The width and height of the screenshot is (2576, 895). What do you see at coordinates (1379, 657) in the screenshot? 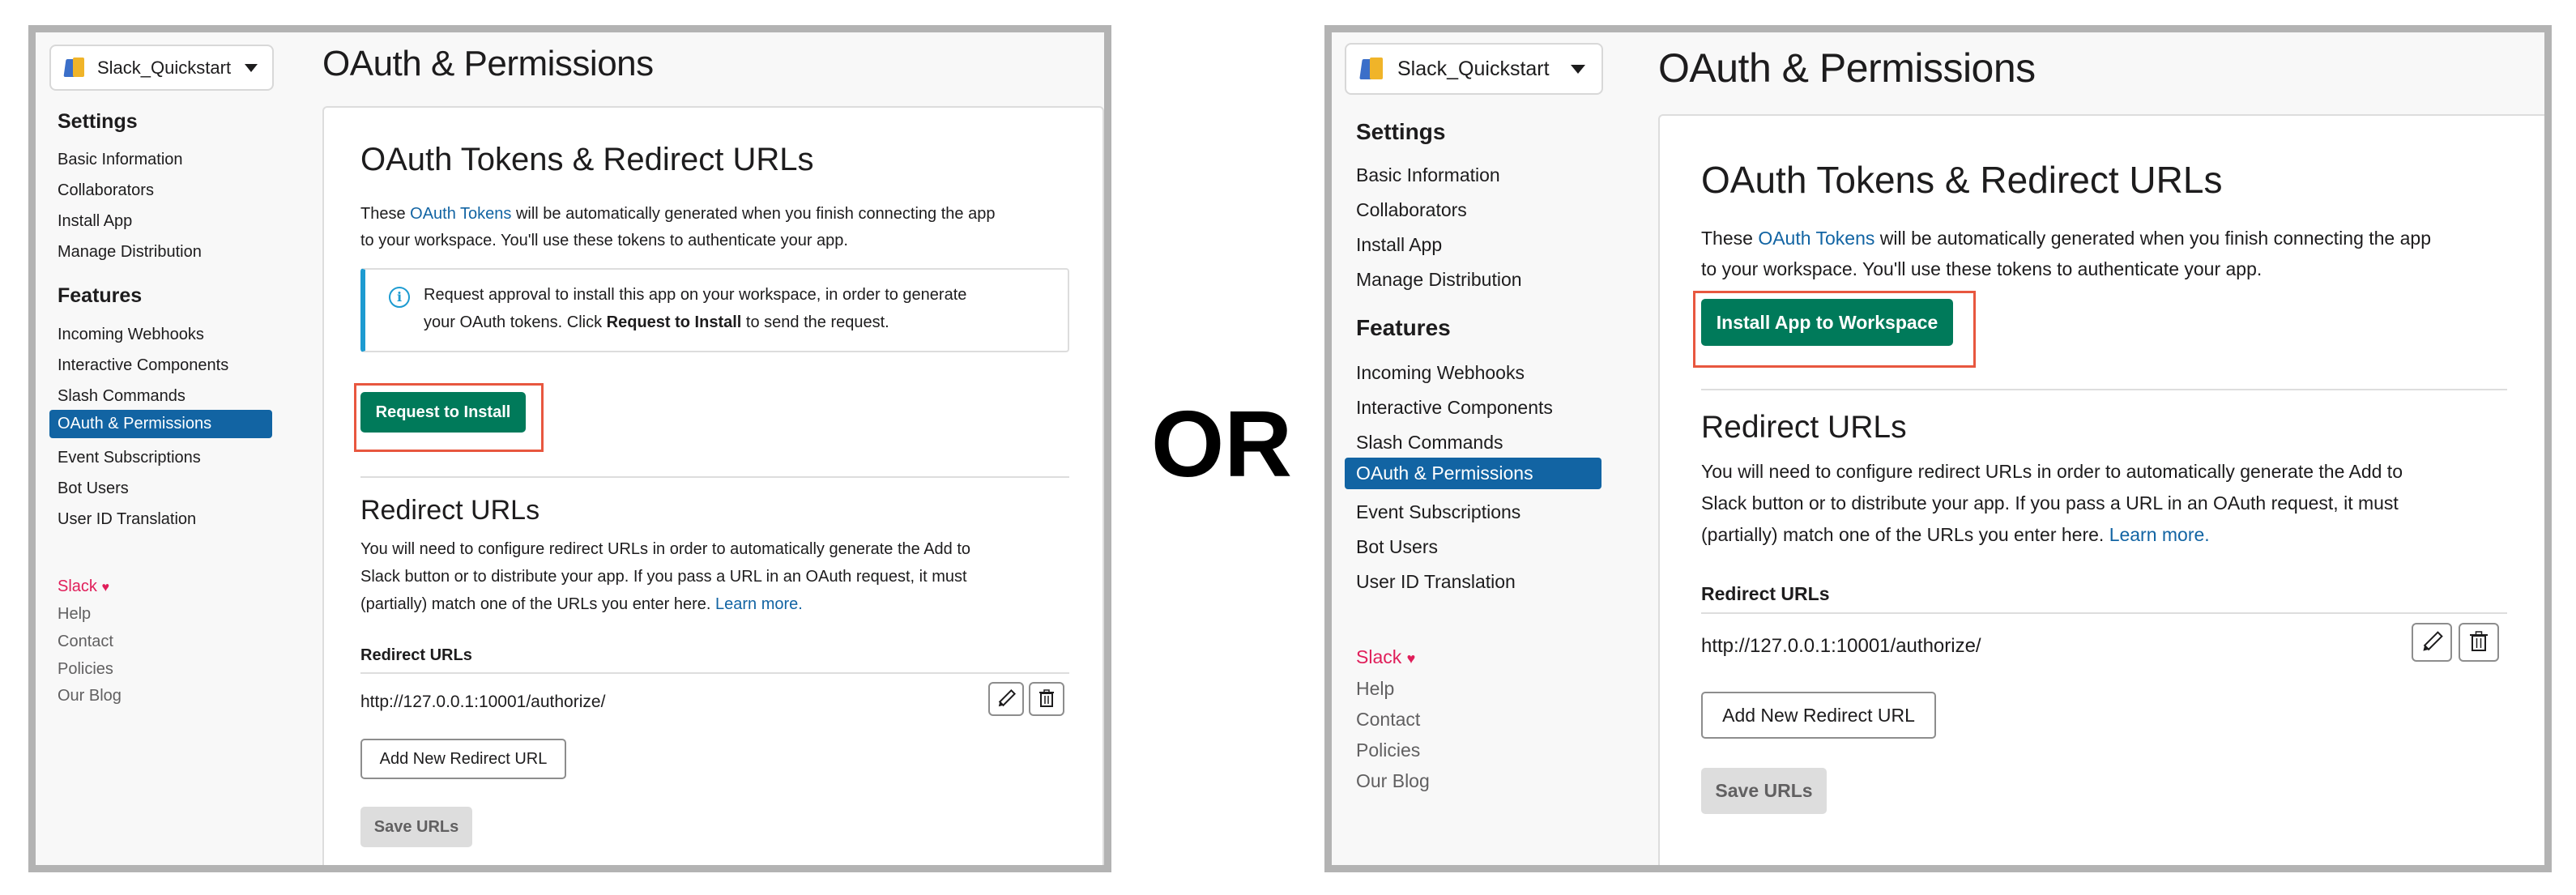
I see `footer-slack-label: Slack` at bounding box center [1379, 657].